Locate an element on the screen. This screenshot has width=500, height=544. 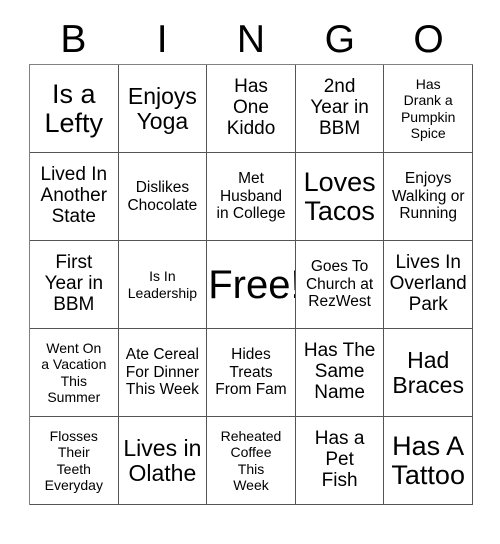
bingo-square: Has The Same Name is located at coordinates (340, 373).